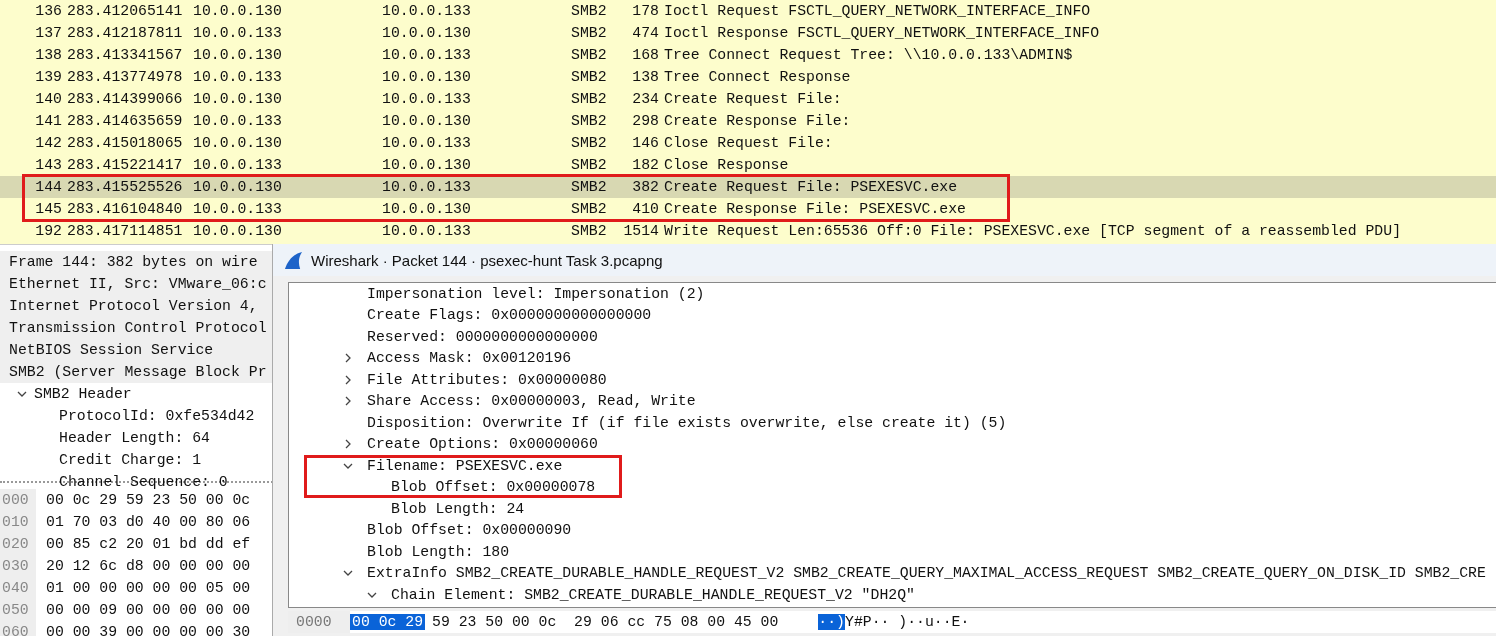 This screenshot has width=1496, height=636. I want to click on offset-label: 060, so click(18, 628).